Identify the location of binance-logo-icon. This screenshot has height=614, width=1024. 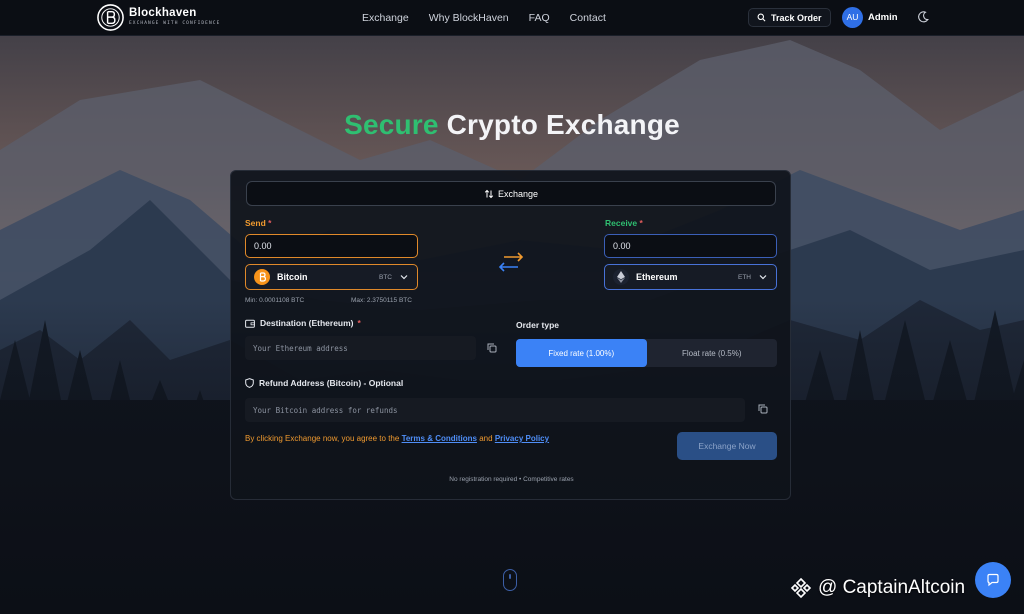
(801, 588).